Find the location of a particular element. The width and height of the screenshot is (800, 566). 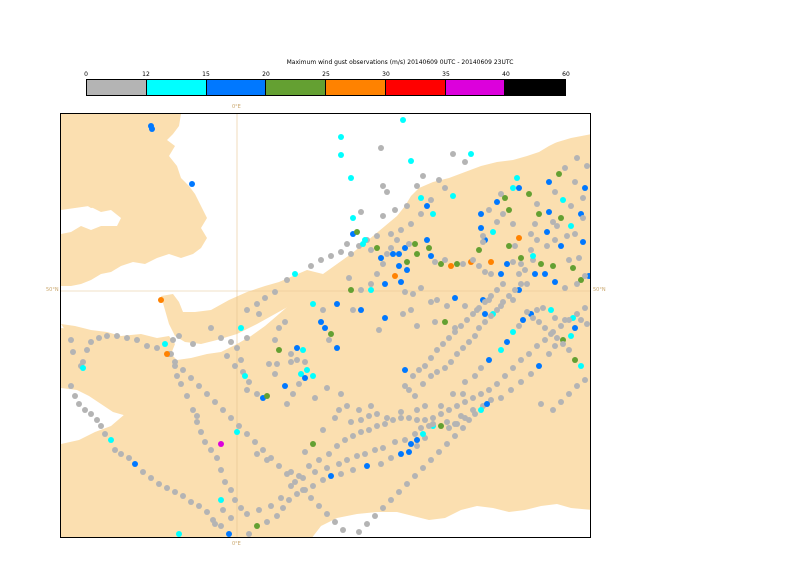

colorbar-tick-label: 20 is located at coordinates (266, 74).